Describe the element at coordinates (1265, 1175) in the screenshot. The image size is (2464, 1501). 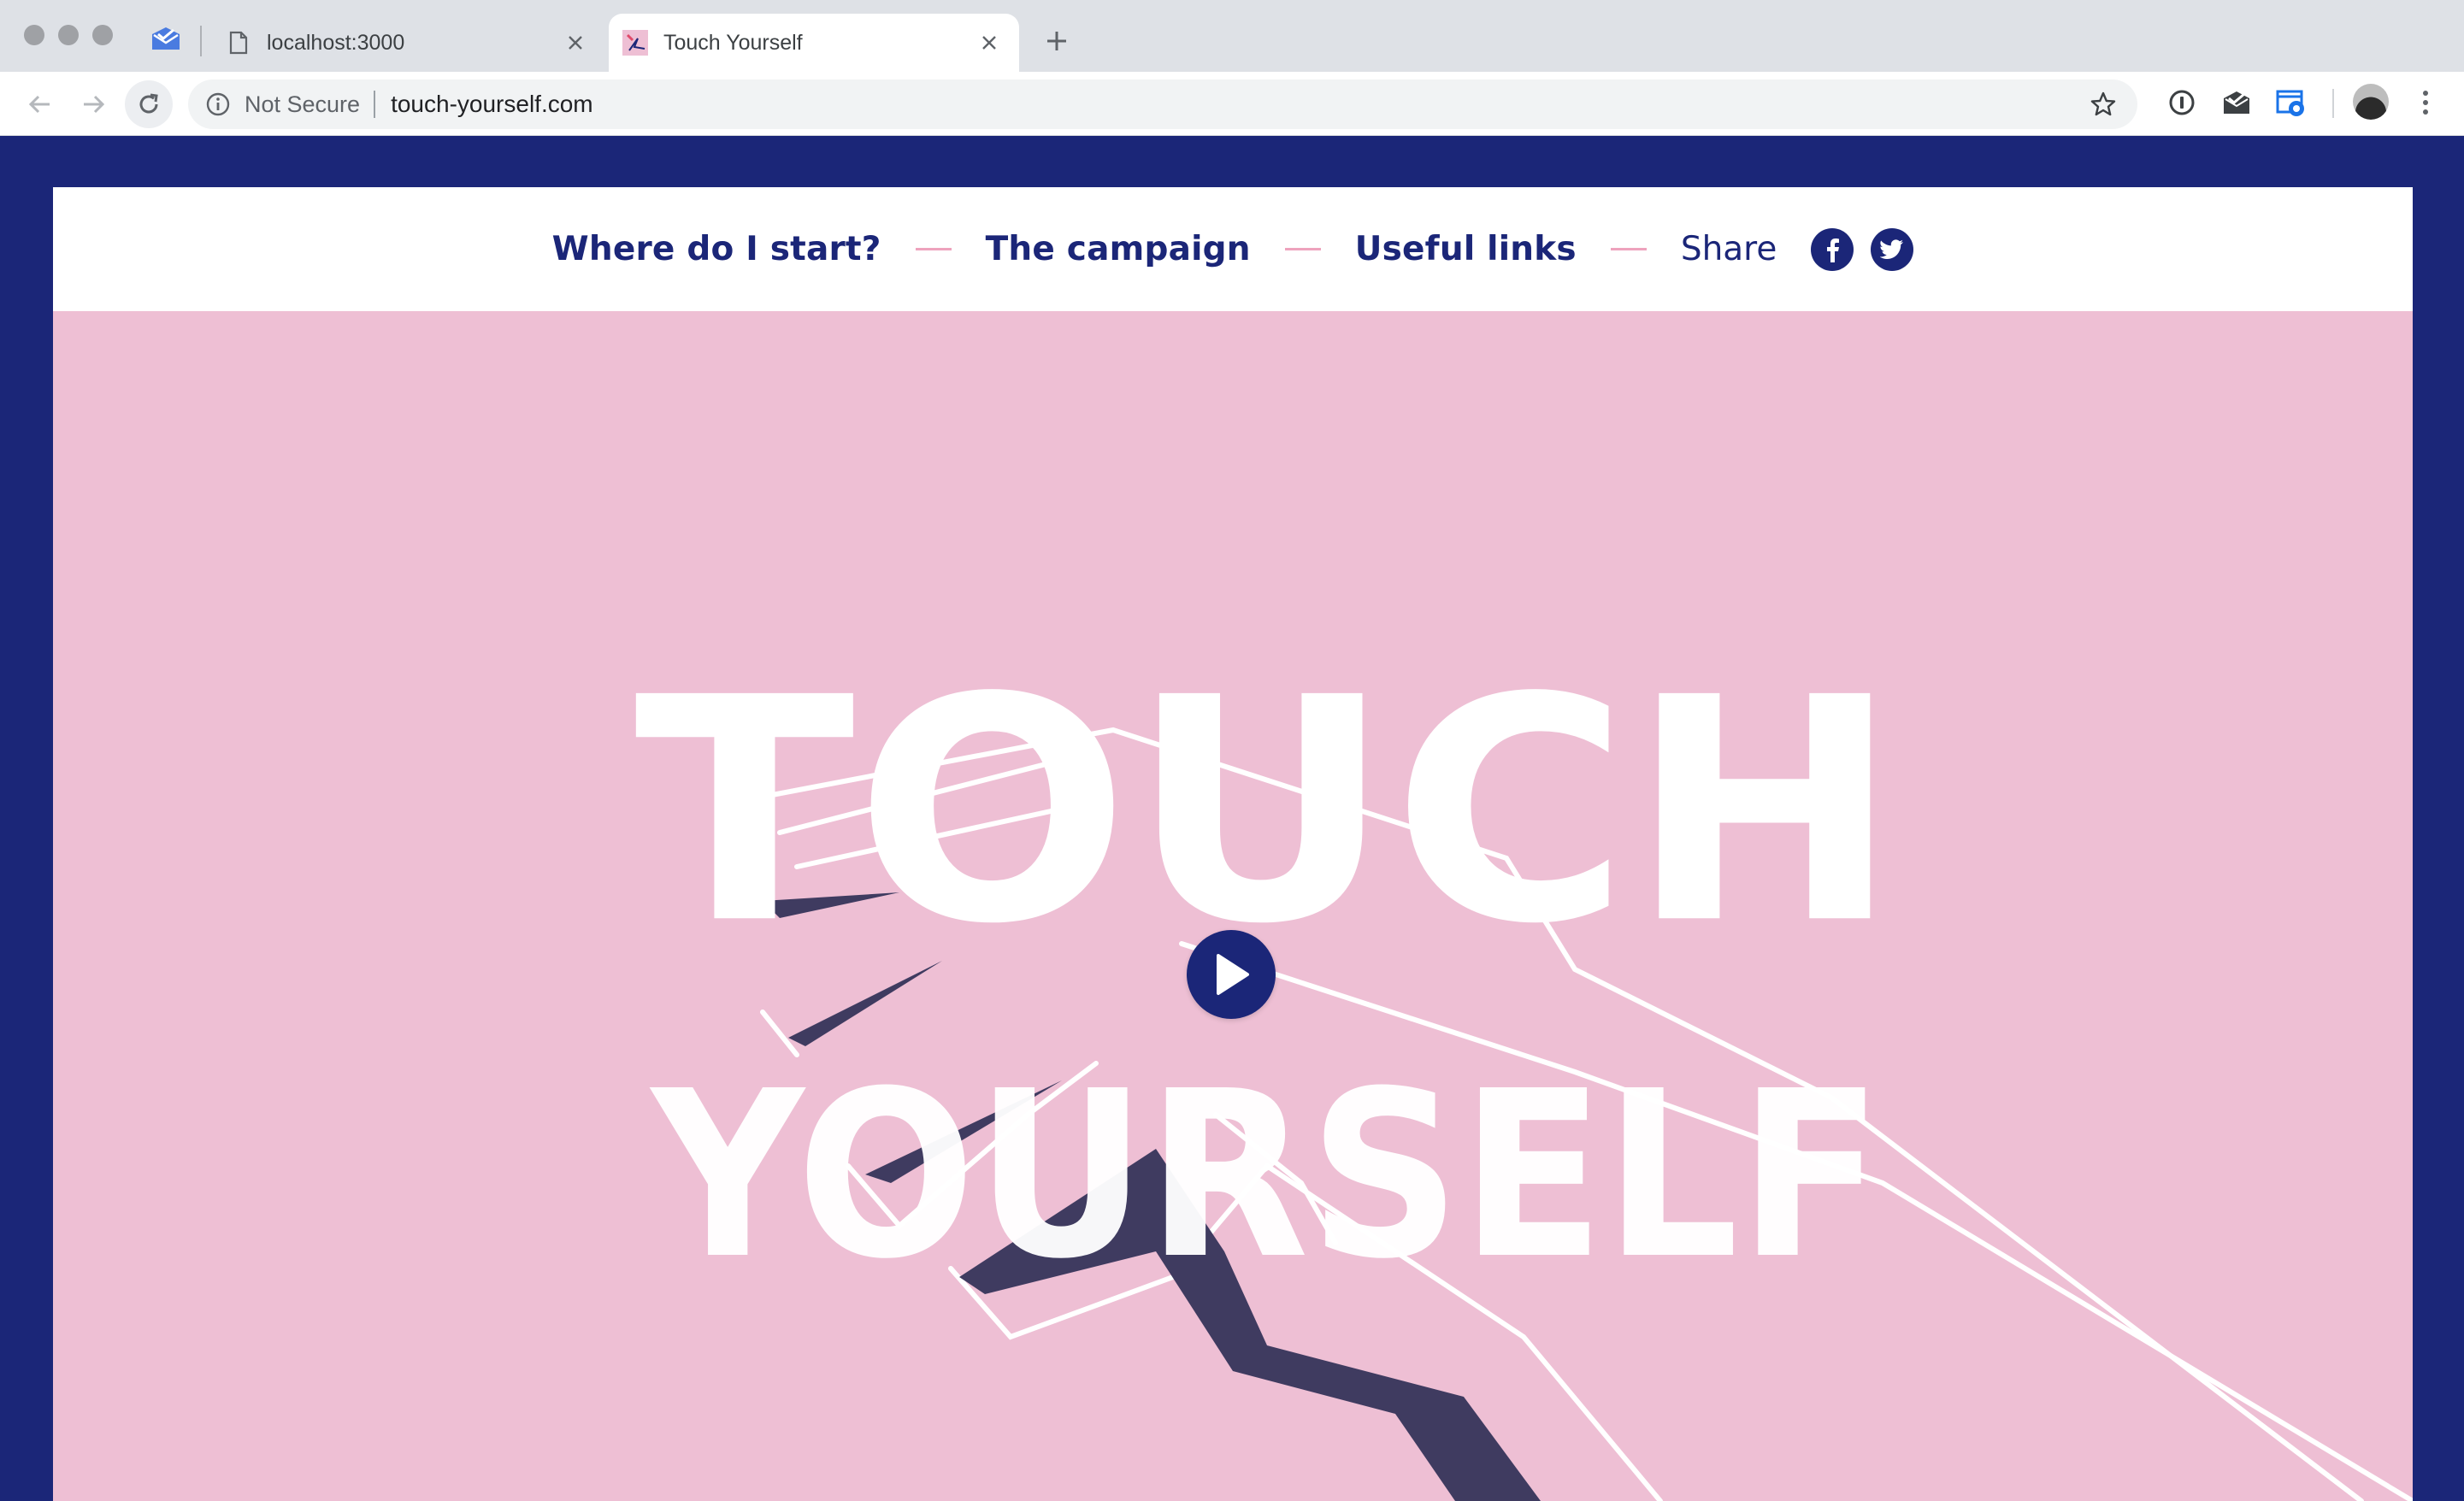
I see `hero-title-line-2: YOURSELF` at that location.